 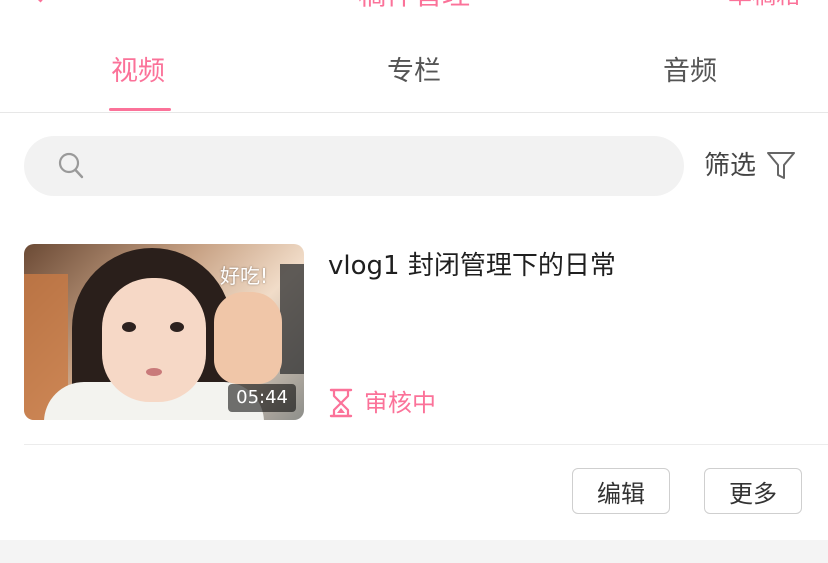 I want to click on page-title: 稿件管理, so click(x=414, y=5).